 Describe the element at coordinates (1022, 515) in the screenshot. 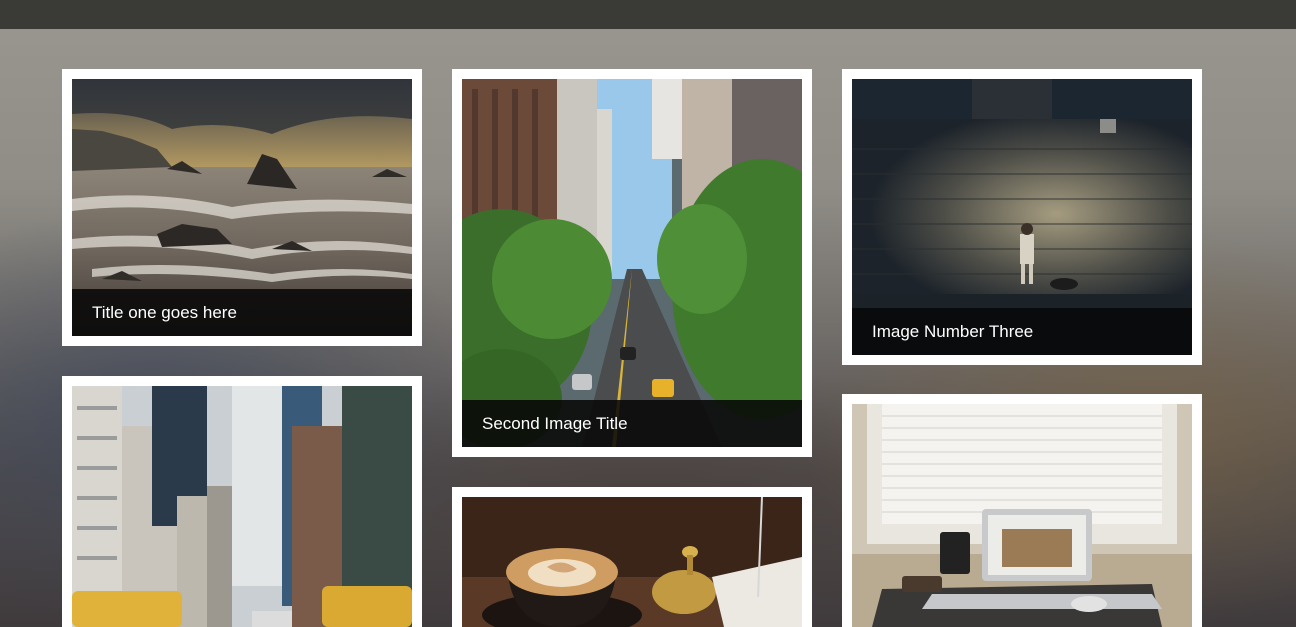

I see `photo-laptop` at that location.